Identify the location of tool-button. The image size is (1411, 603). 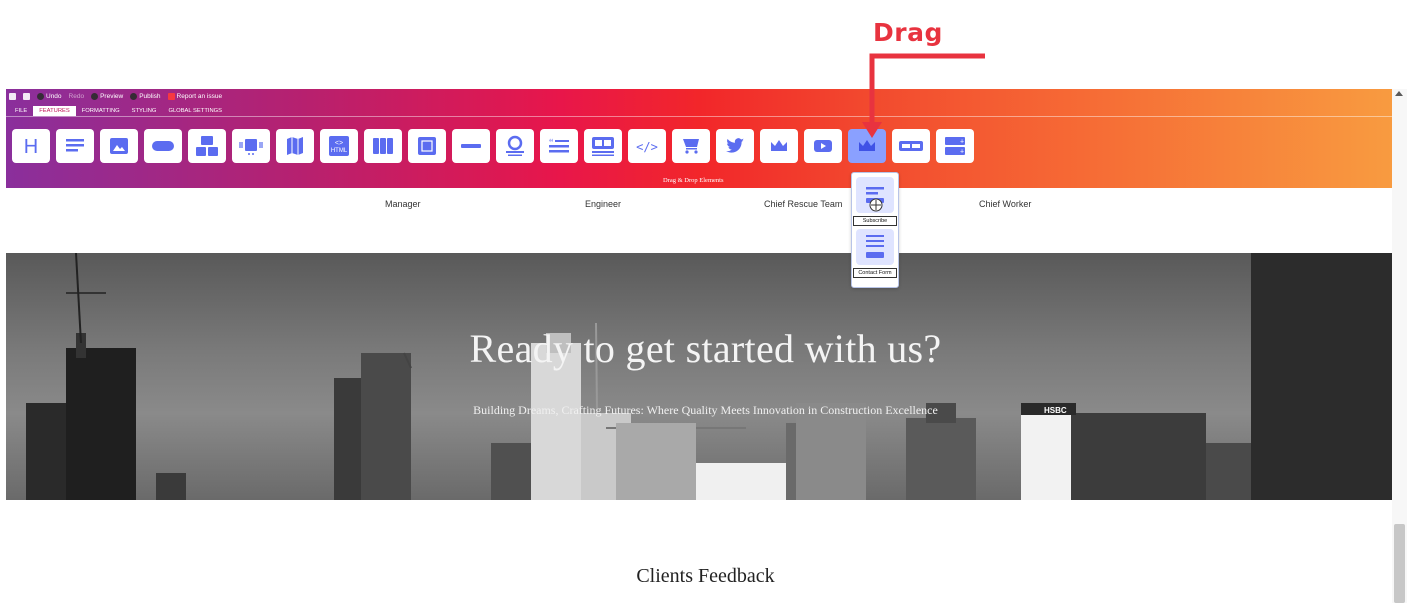
(163, 146).